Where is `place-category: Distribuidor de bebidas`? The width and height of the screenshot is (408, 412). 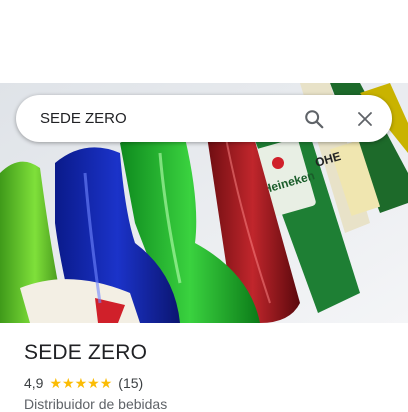 place-category: Distribuidor de bebidas is located at coordinates (95, 404).